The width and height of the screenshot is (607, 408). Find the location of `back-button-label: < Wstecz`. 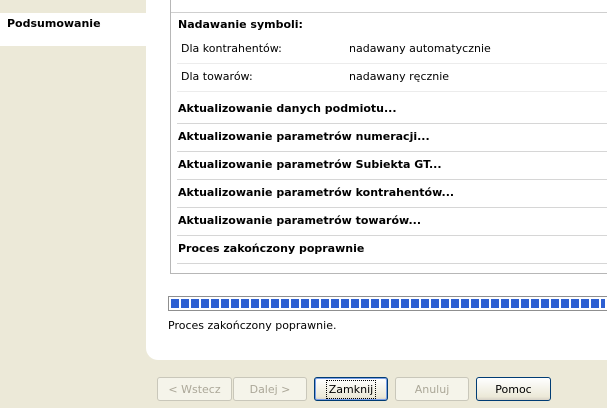

back-button-label: < Wstecz is located at coordinates (194, 389).